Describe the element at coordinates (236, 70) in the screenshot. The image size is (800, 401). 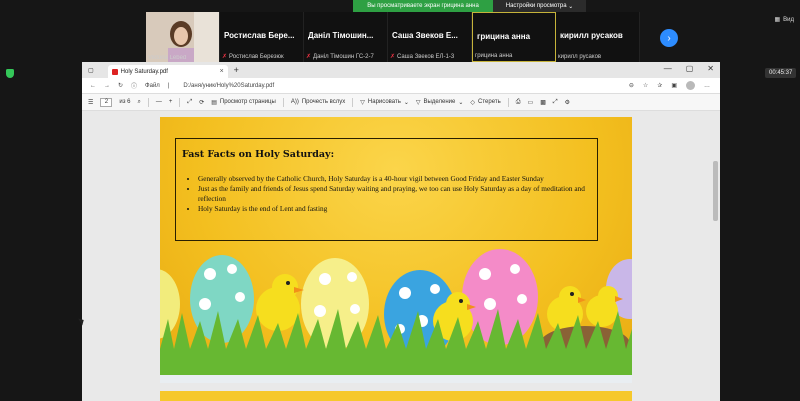
I see `new-tab-button: +` at that location.